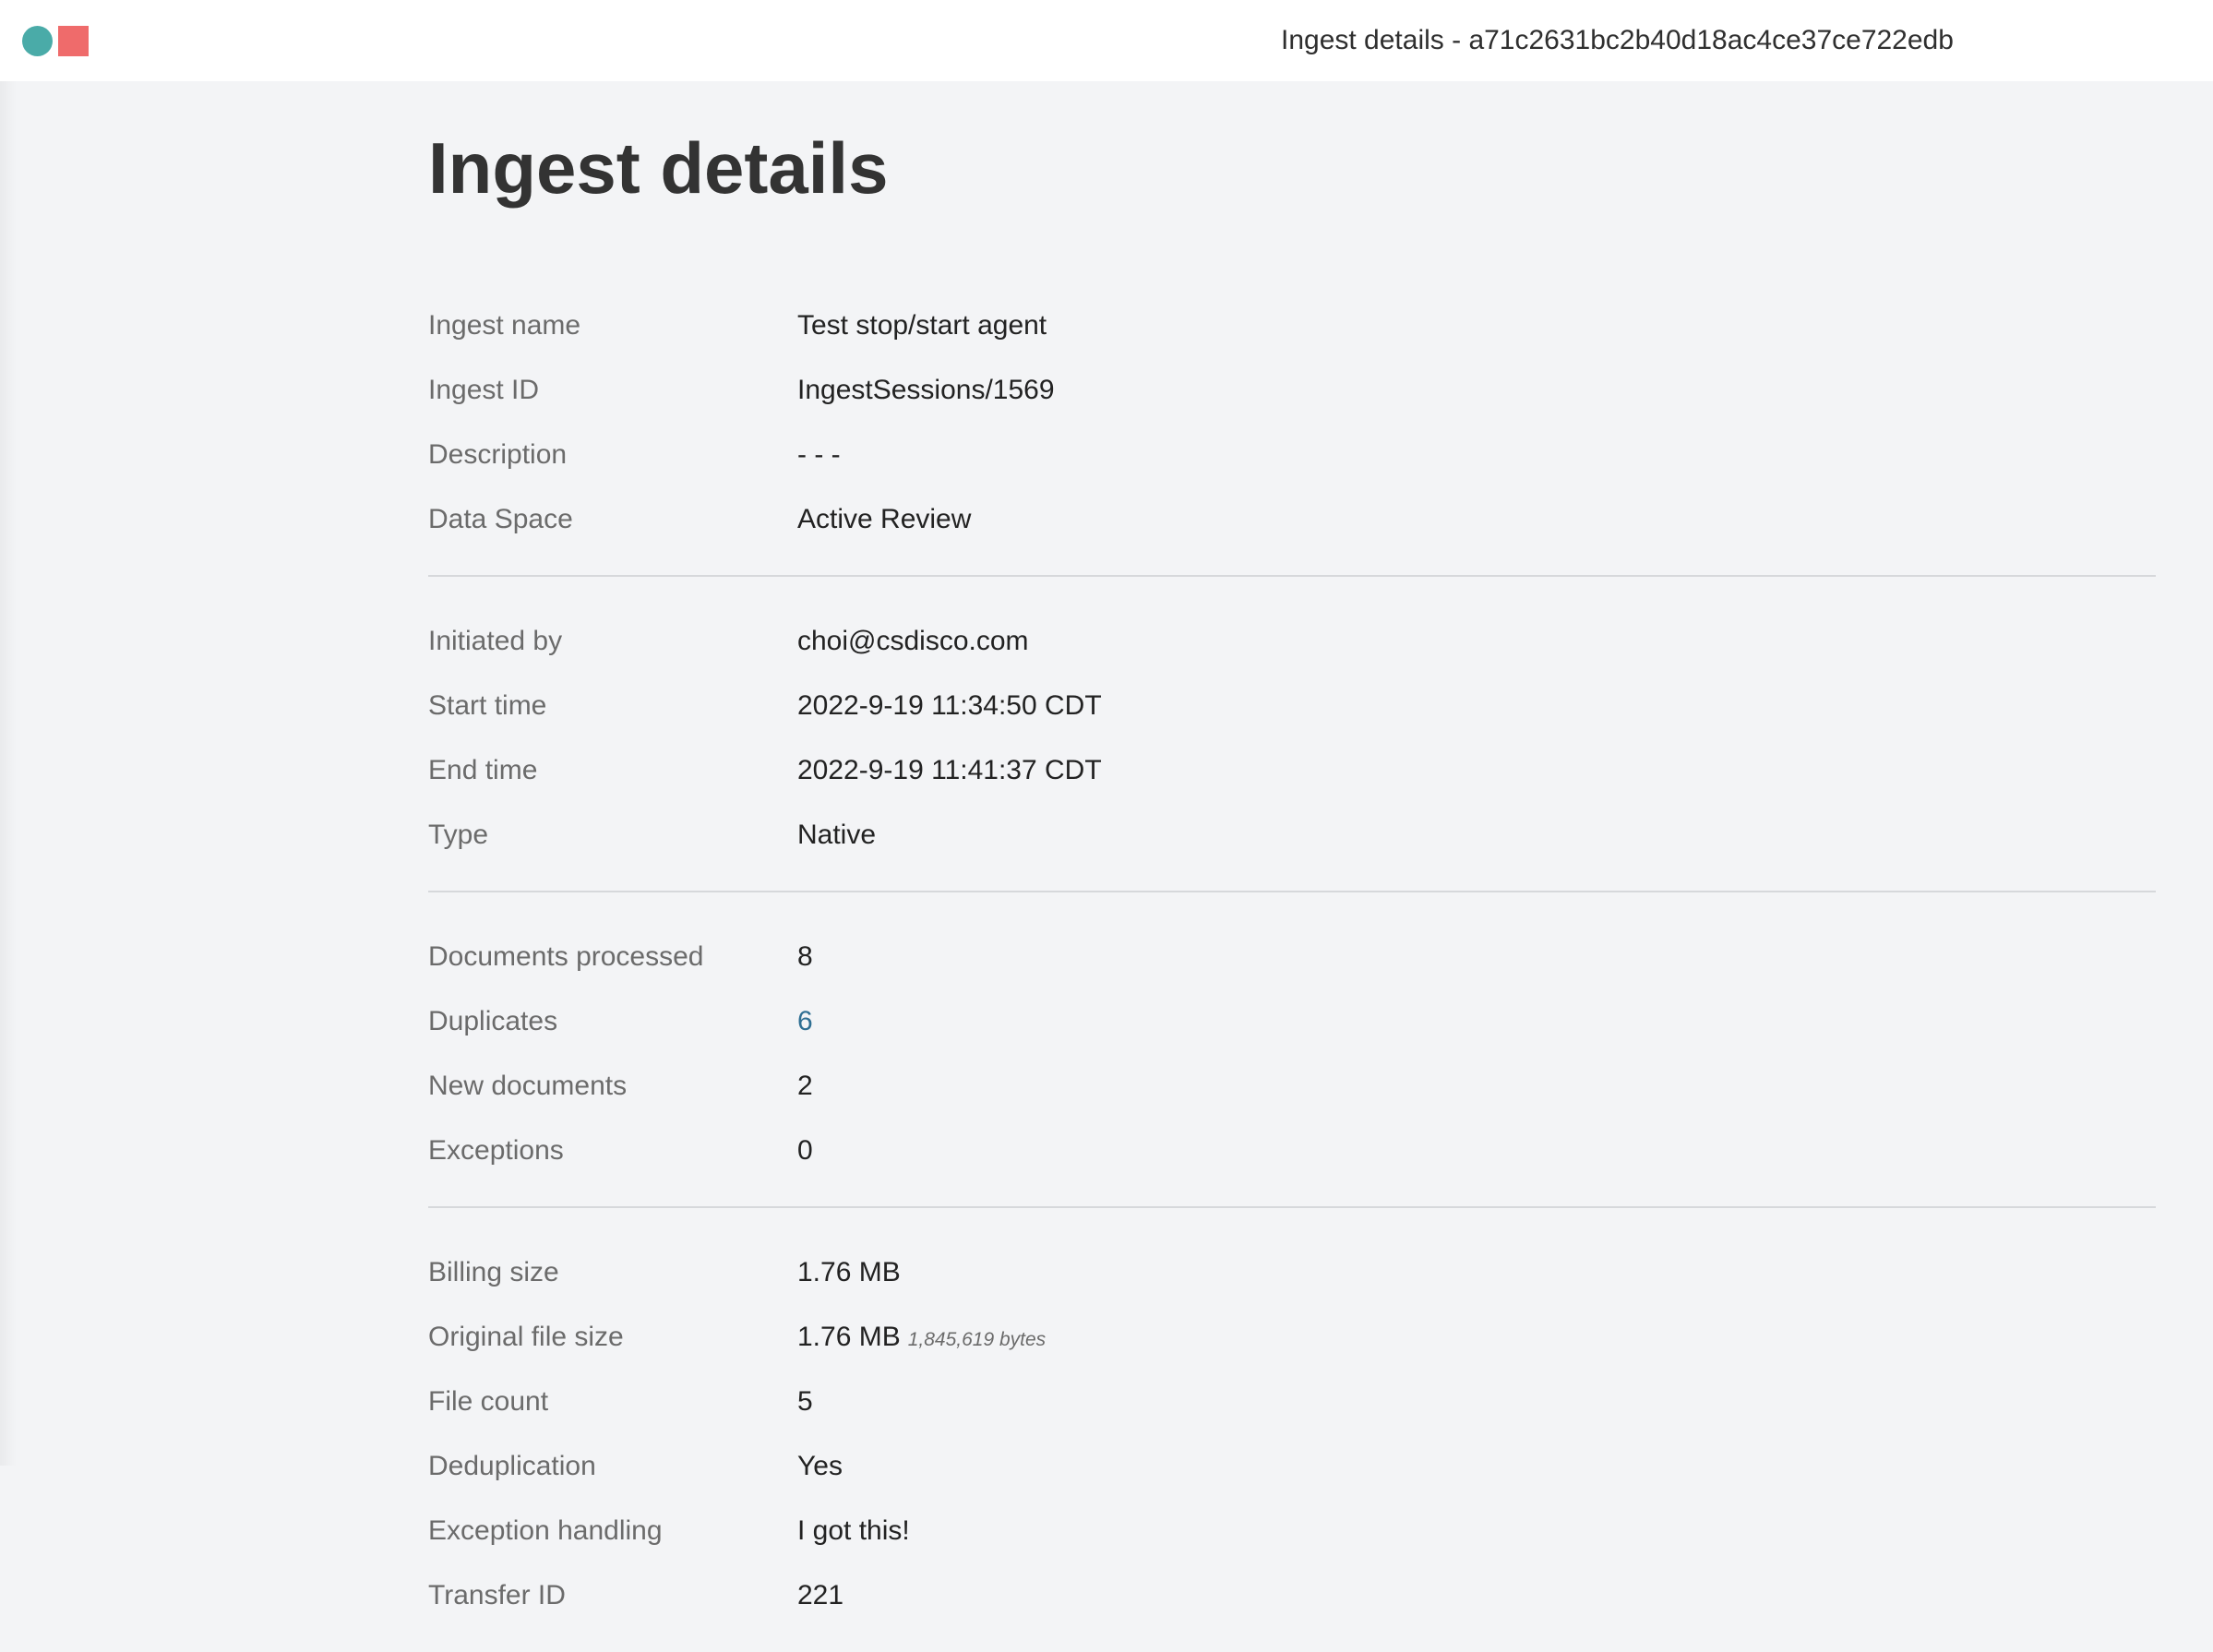 The height and width of the screenshot is (1652, 2213). What do you see at coordinates (805, 957) in the screenshot?
I see `detail-value: 8` at bounding box center [805, 957].